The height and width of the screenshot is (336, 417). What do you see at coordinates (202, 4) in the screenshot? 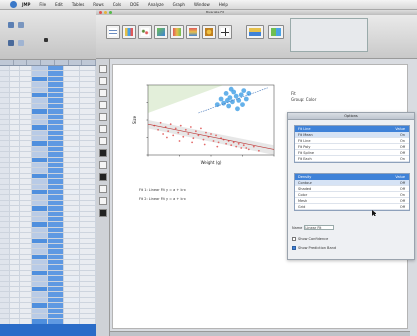
I see `menu-window: Window` at bounding box center [202, 4].